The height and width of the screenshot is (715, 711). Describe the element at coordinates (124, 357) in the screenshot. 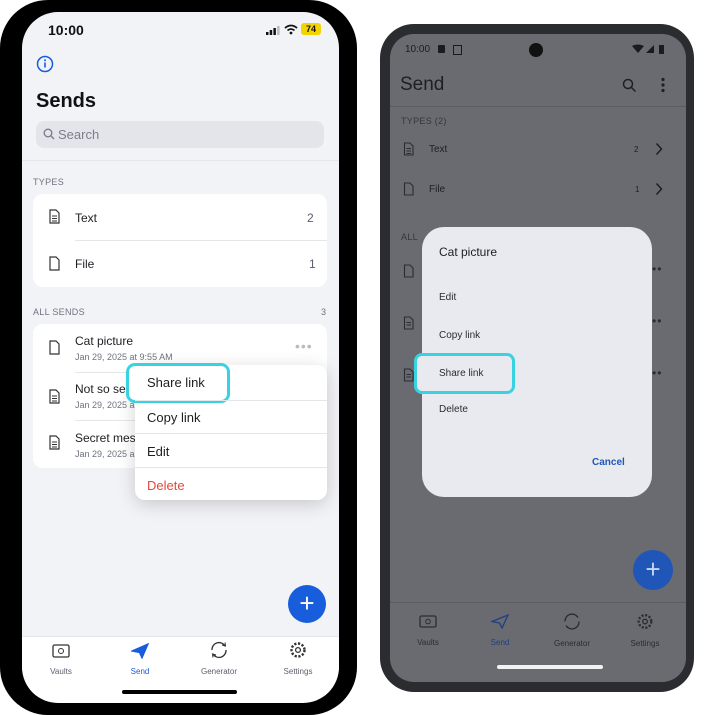

I see `send-date: Jan 29, 2025 at 9:55 AM` at that location.